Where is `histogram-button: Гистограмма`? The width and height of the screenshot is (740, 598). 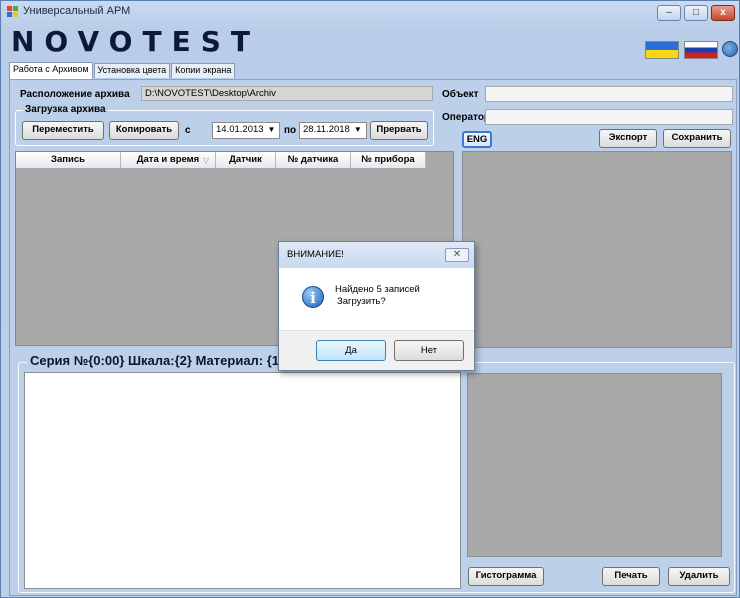 histogram-button: Гистограмма is located at coordinates (506, 576).